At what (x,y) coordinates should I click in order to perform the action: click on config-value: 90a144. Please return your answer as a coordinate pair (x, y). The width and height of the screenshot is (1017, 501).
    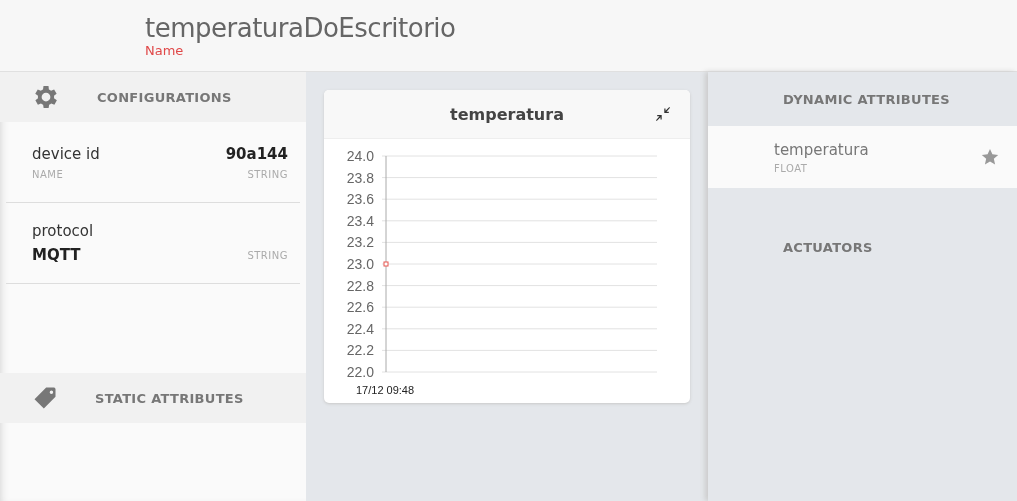
    Looking at the image, I should click on (256, 153).